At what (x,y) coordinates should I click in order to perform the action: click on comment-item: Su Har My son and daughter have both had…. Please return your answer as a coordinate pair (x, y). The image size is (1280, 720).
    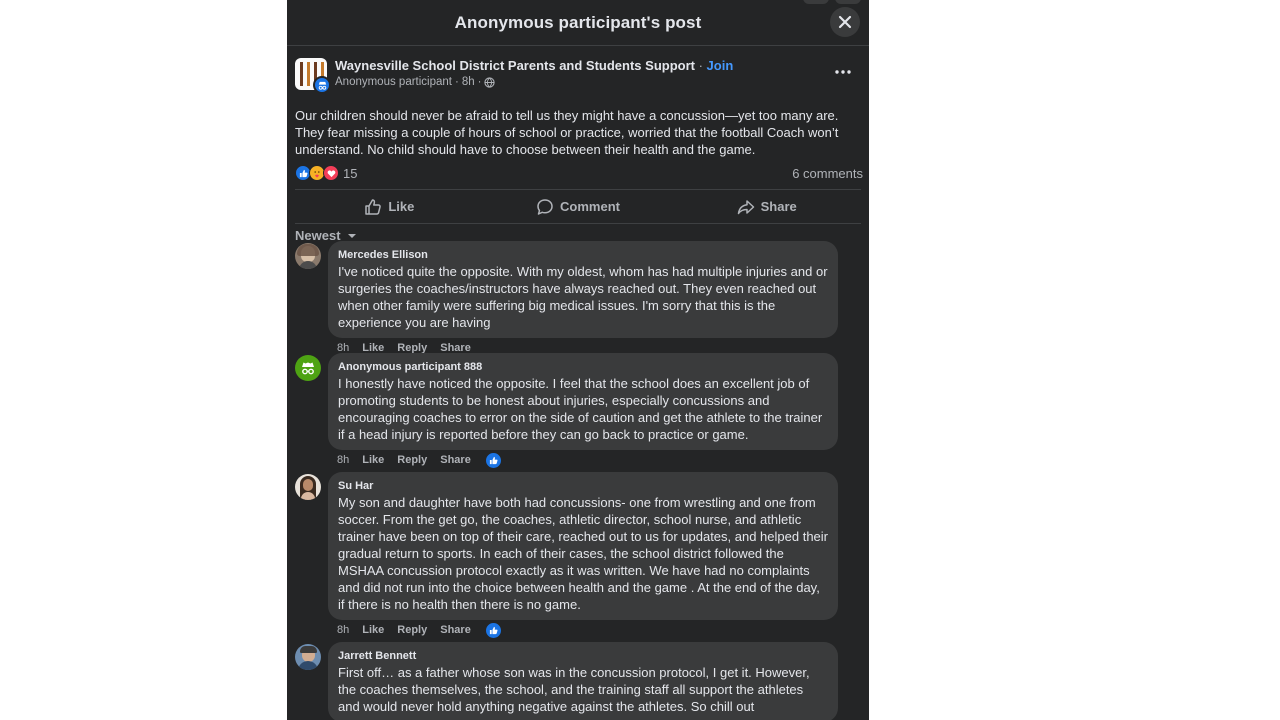
    Looking at the image, I should click on (566, 555).